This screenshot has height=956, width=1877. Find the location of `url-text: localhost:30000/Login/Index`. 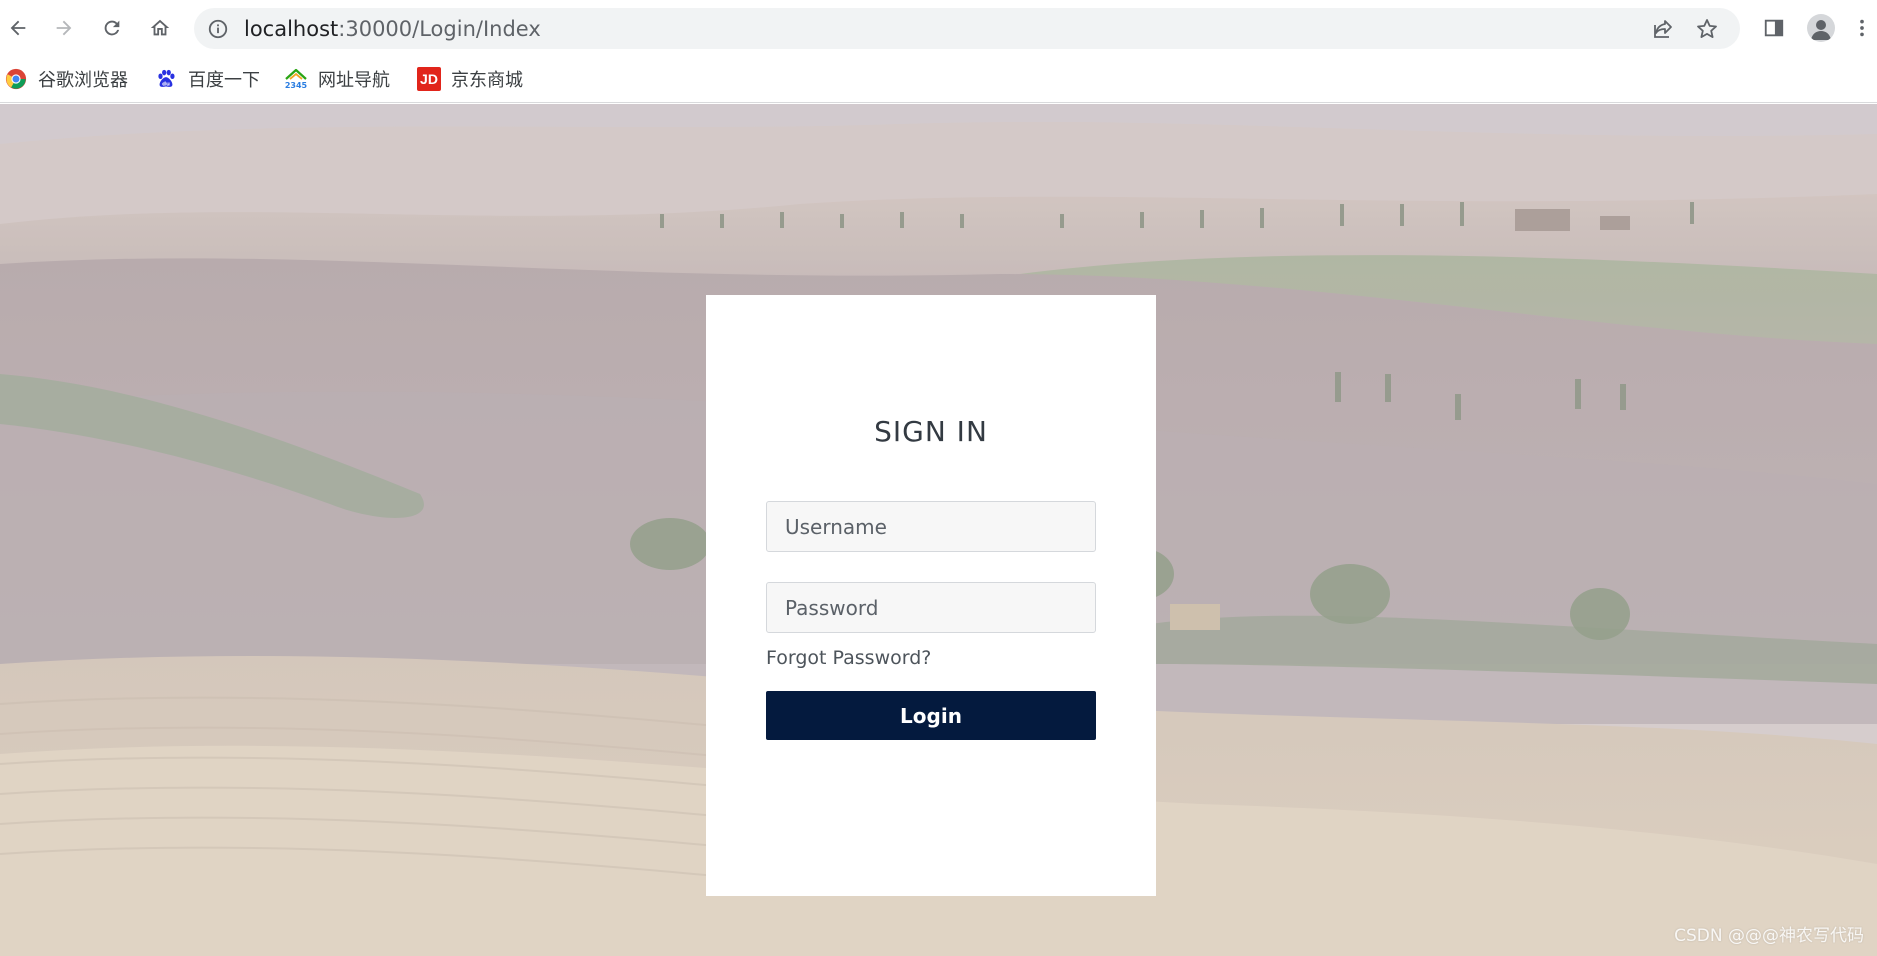

url-text: localhost:30000/Login/Index is located at coordinates (392, 29).